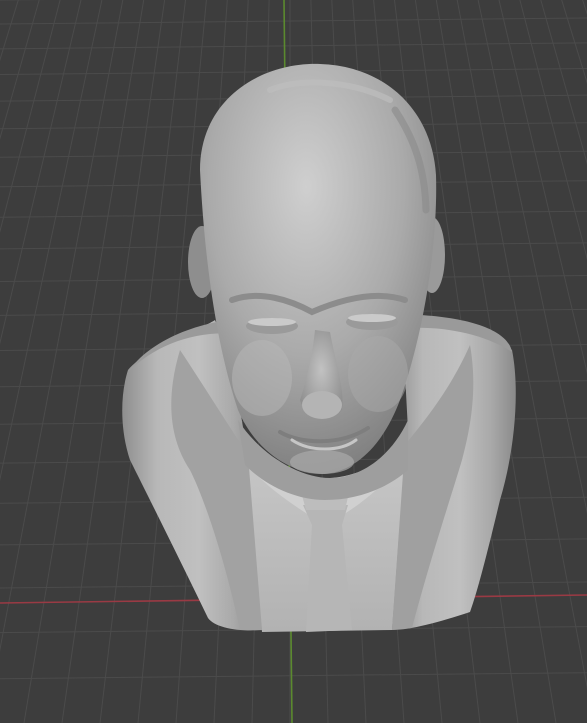 The width and height of the screenshot is (587, 723). Describe the element at coordinates (322, 405) in the screenshot. I see `nose-tip` at that location.